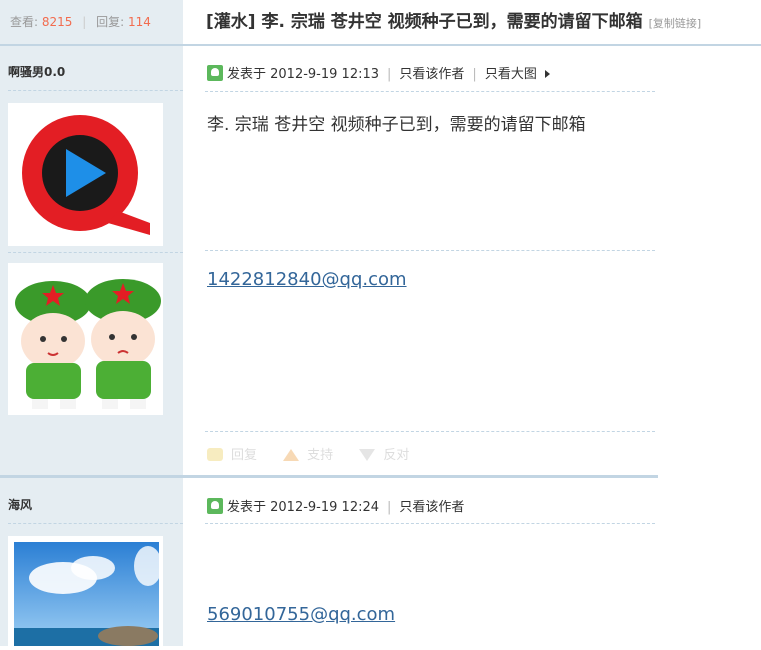 The height and width of the screenshot is (650, 761). I want to click on post-time: 发表于 2012-9-19 12:24, so click(303, 507).